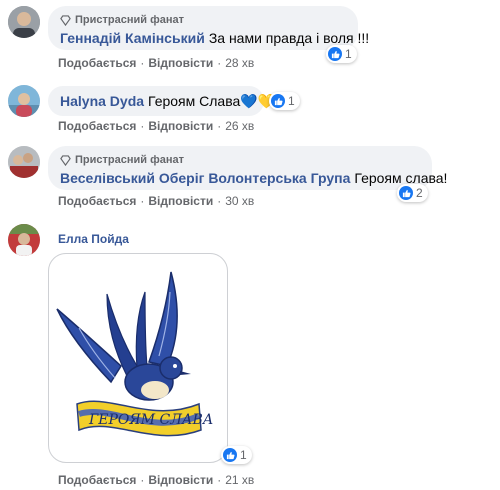 Image resolution: width=500 pixels, height=490 pixels. I want to click on comment-actions: Подобається · Відповісти · 30 хв, so click(156, 201).